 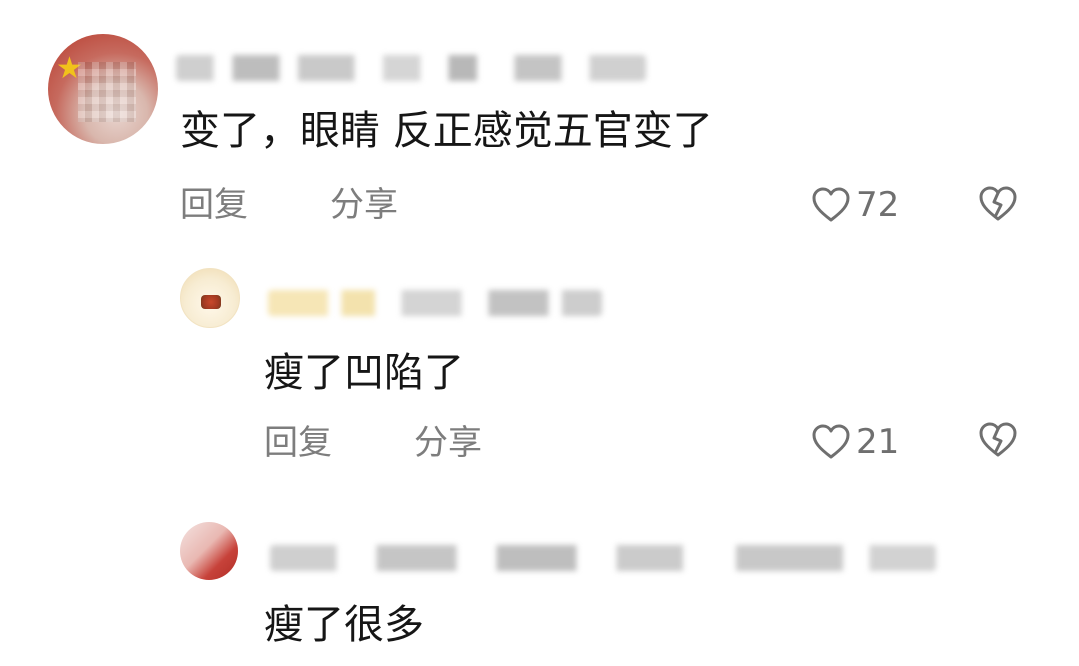 I want to click on comment-text: 瘦了凹陷了, so click(x=364, y=373).